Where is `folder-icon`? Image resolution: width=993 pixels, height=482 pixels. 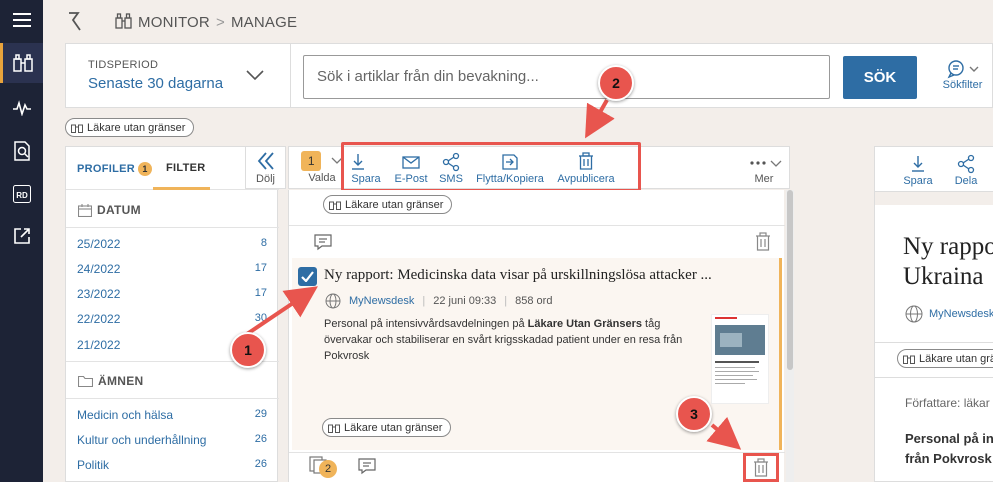 folder-icon is located at coordinates (85, 381).